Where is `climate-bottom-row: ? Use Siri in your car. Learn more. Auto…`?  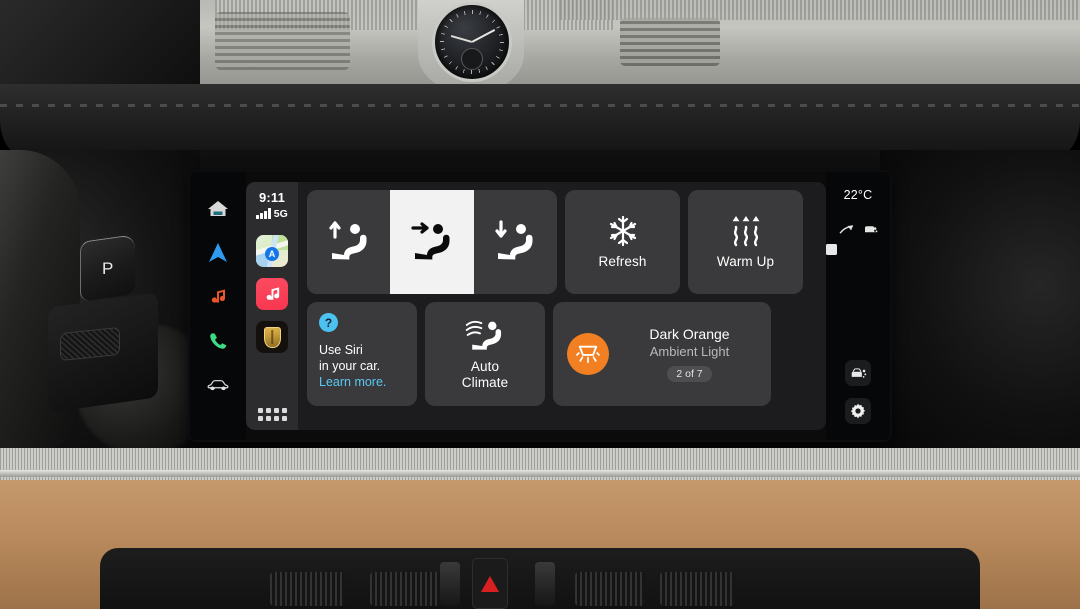
climate-bottom-row: ? Use Siri in your car. Learn more. Auto… is located at coordinates (562, 354).